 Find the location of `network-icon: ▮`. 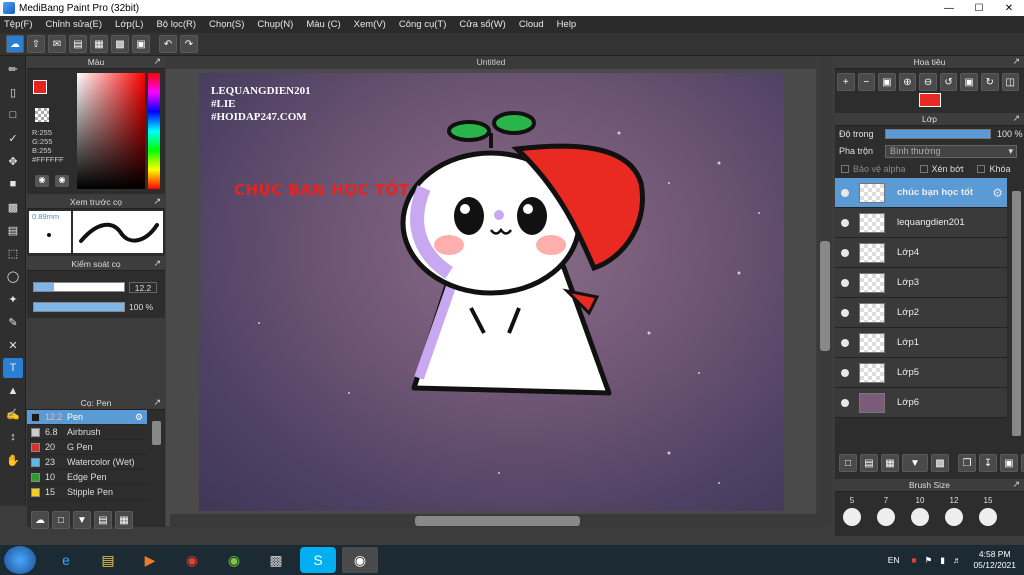

network-icon: ▮ is located at coordinates (942, 560).